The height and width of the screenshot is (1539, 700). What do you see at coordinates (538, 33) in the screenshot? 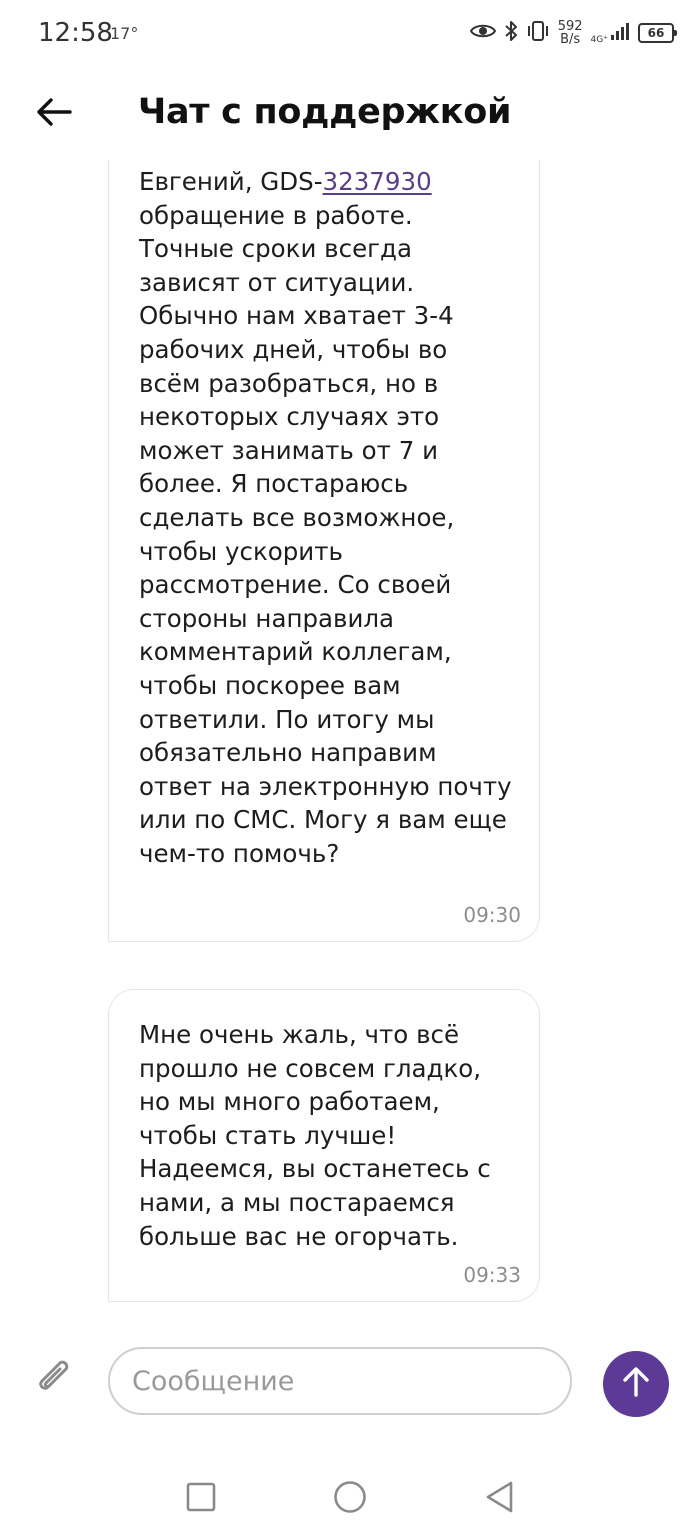
I see `vibrate-icon` at bounding box center [538, 33].